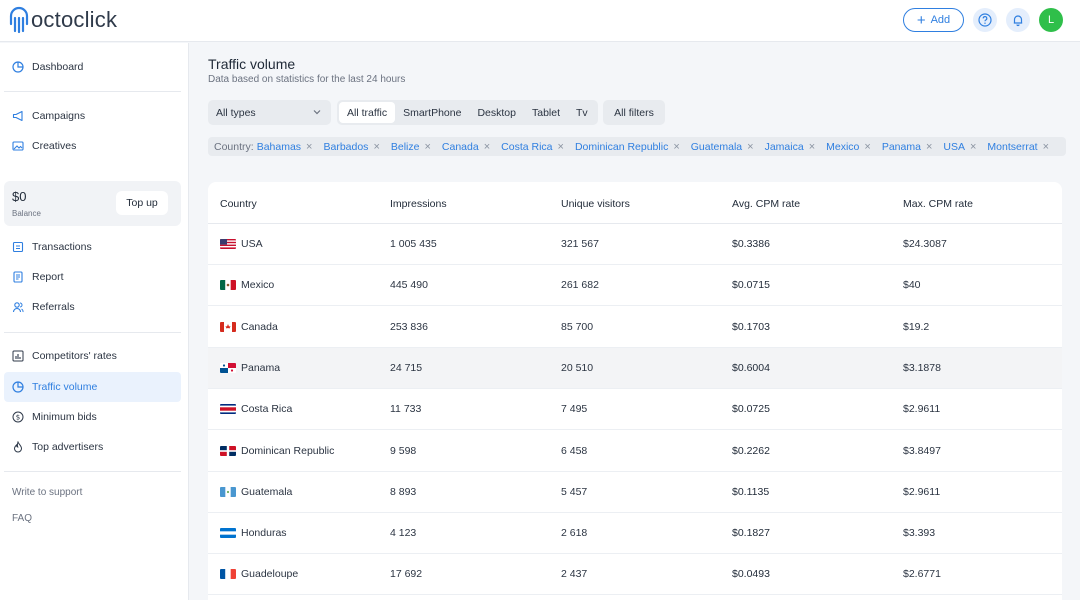 The height and width of the screenshot is (600, 1080). Describe the element at coordinates (92, 277) in the screenshot. I see `sidebar-item-report: Report` at that location.